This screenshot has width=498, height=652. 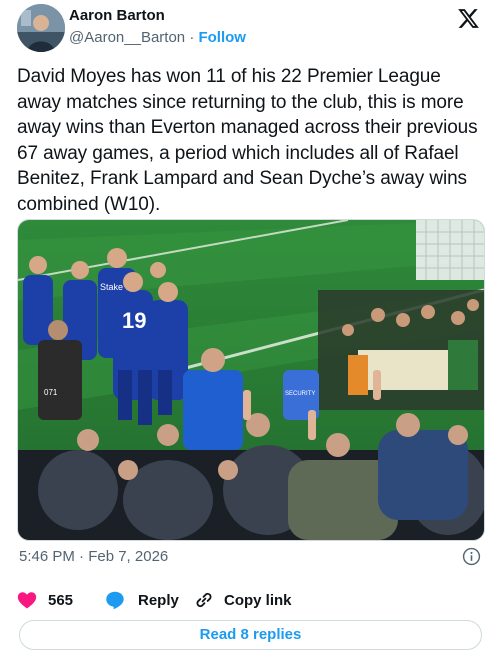 What do you see at coordinates (44, 600) in the screenshot?
I see `like-button: 565` at bounding box center [44, 600].